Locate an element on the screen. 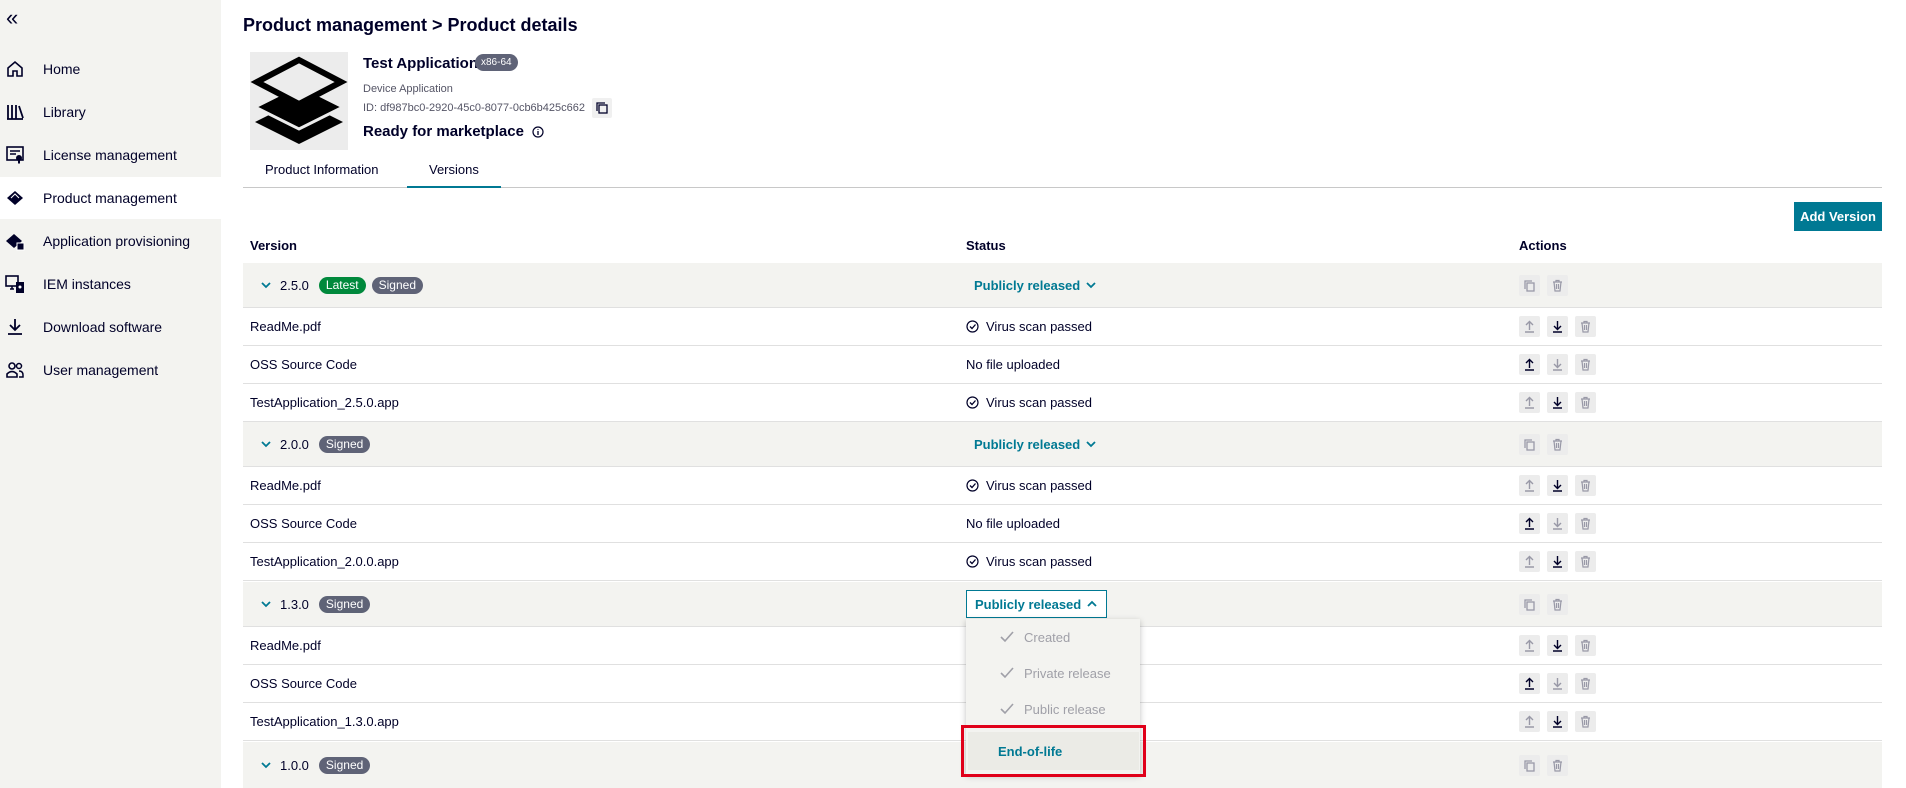 This screenshot has width=1906, height=788. sidebar-item-product-management: Product management is located at coordinates (110, 198).